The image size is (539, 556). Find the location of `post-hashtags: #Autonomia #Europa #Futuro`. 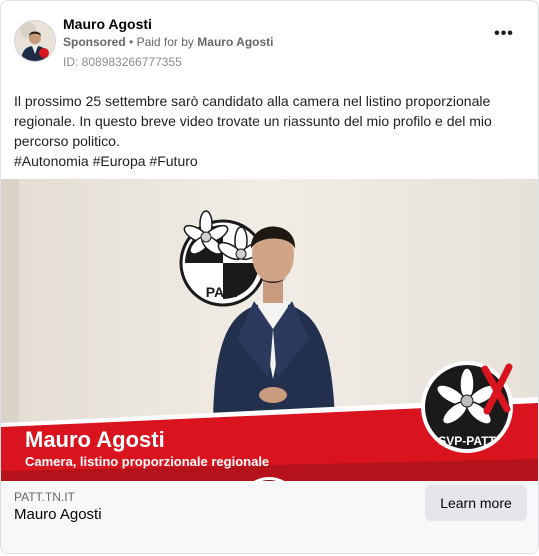

post-hashtags: #Autonomia #Europa #Futuro is located at coordinates (266, 161).